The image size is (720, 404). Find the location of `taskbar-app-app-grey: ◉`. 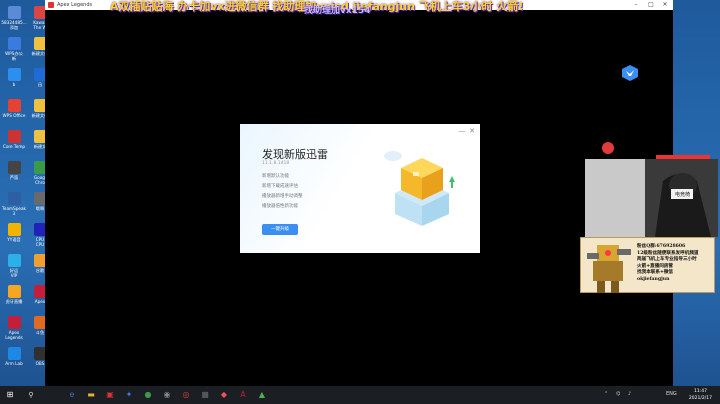

taskbar-app-app-grey: ◉ is located at coordinates (167, 395).